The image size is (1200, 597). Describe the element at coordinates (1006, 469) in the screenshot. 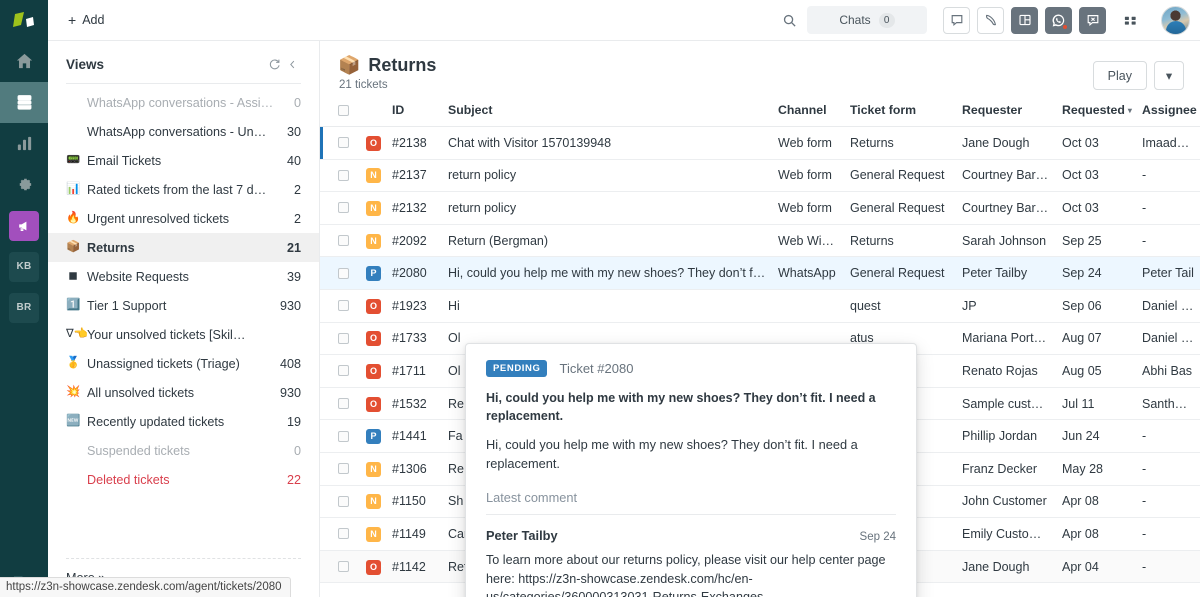

I see `ticket-requester-cell: Franz Decker` at that location.